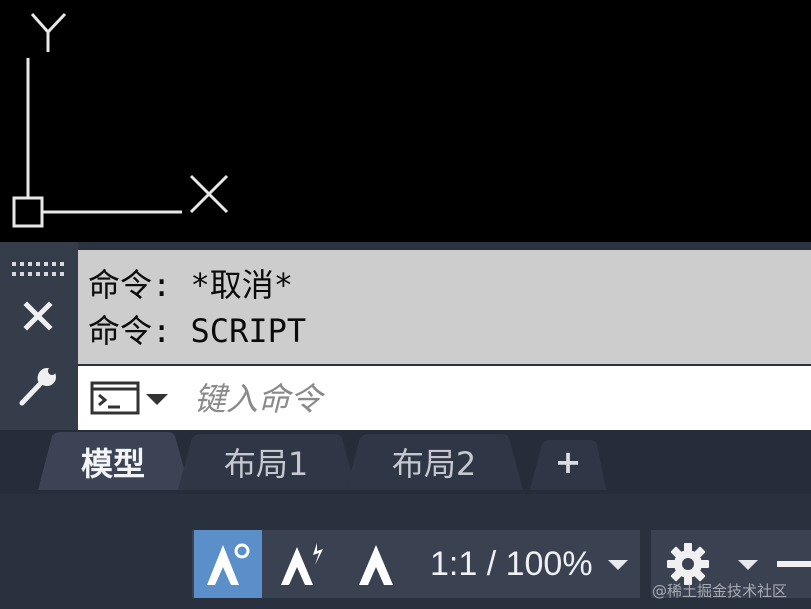 This screenshot has height=609, width=811. I want to click on terminal-icon, so click(115, 398).